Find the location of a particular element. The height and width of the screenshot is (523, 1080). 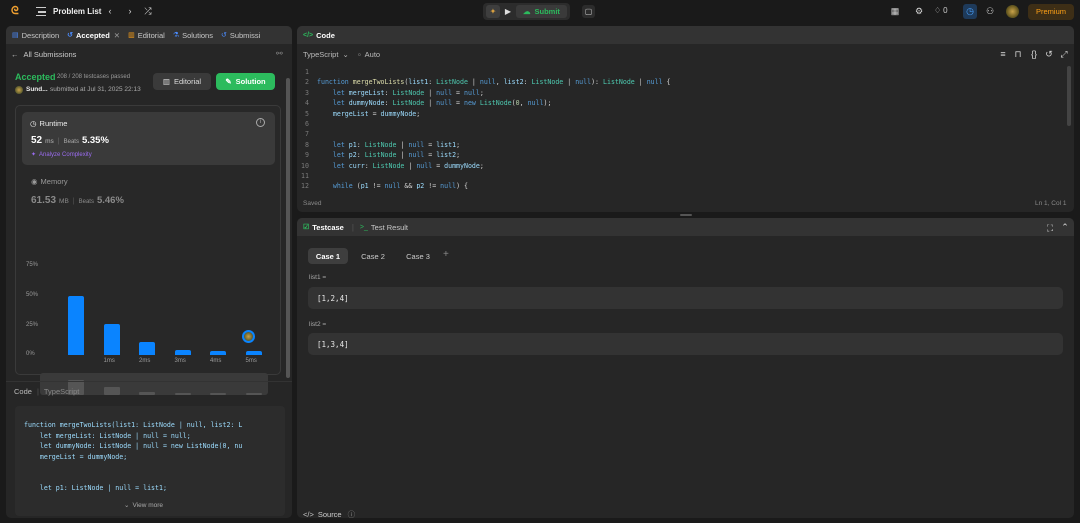

notes-icon: ▢ is located at coordinates (588, 11).